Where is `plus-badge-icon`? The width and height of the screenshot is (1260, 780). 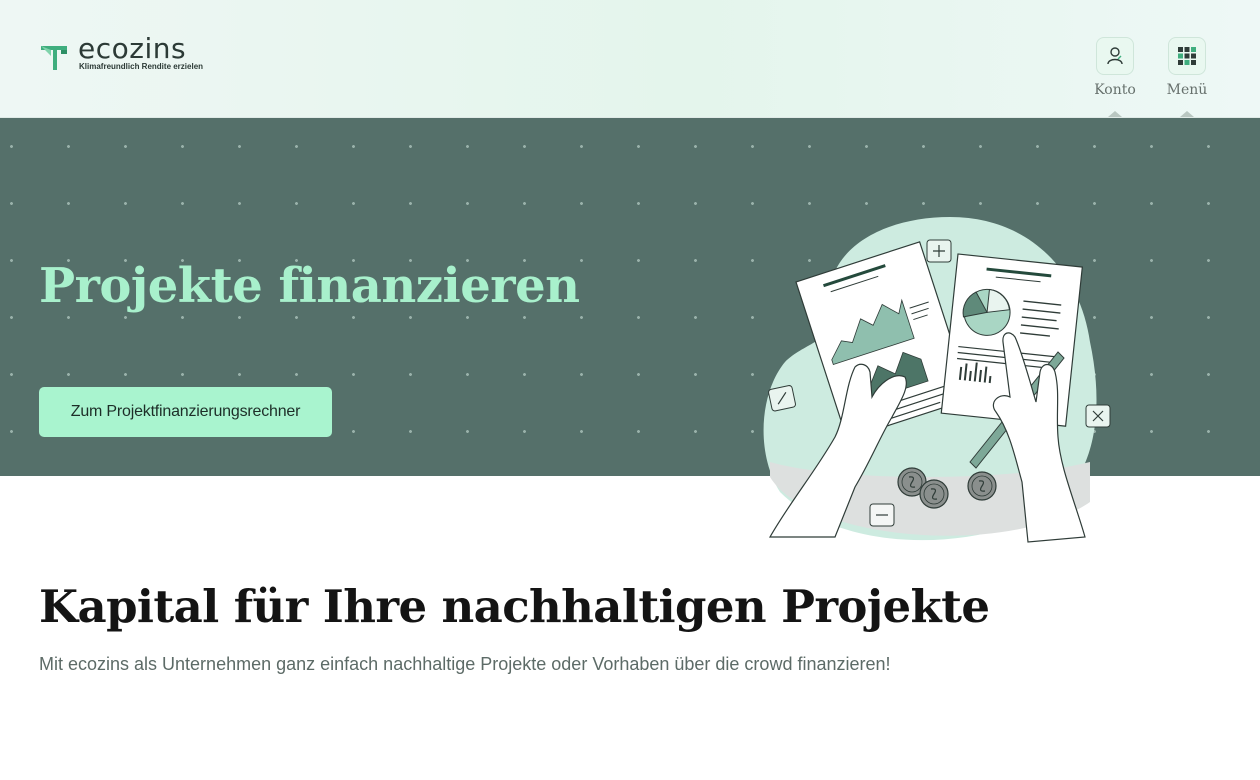
plus-badge-icon is located at coordinates (939, 251).